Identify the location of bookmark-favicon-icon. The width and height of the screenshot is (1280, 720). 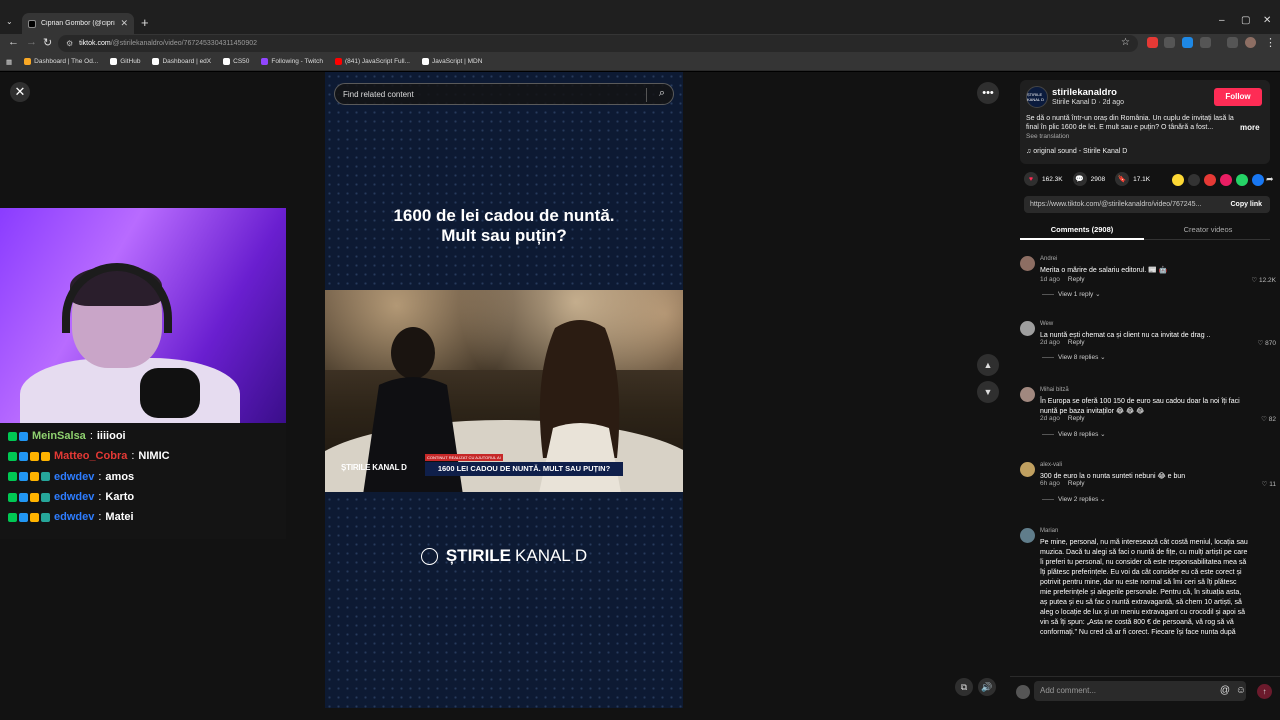
(265, 61).